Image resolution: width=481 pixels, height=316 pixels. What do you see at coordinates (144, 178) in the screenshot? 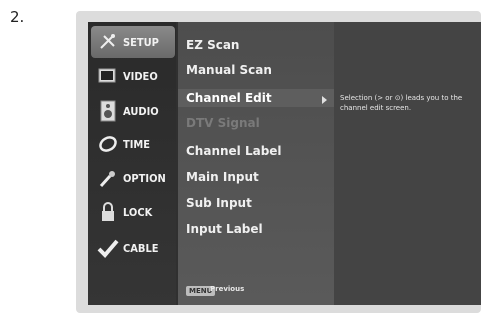
I see `tab-label: OPTION` at bounding box center [144, 178].